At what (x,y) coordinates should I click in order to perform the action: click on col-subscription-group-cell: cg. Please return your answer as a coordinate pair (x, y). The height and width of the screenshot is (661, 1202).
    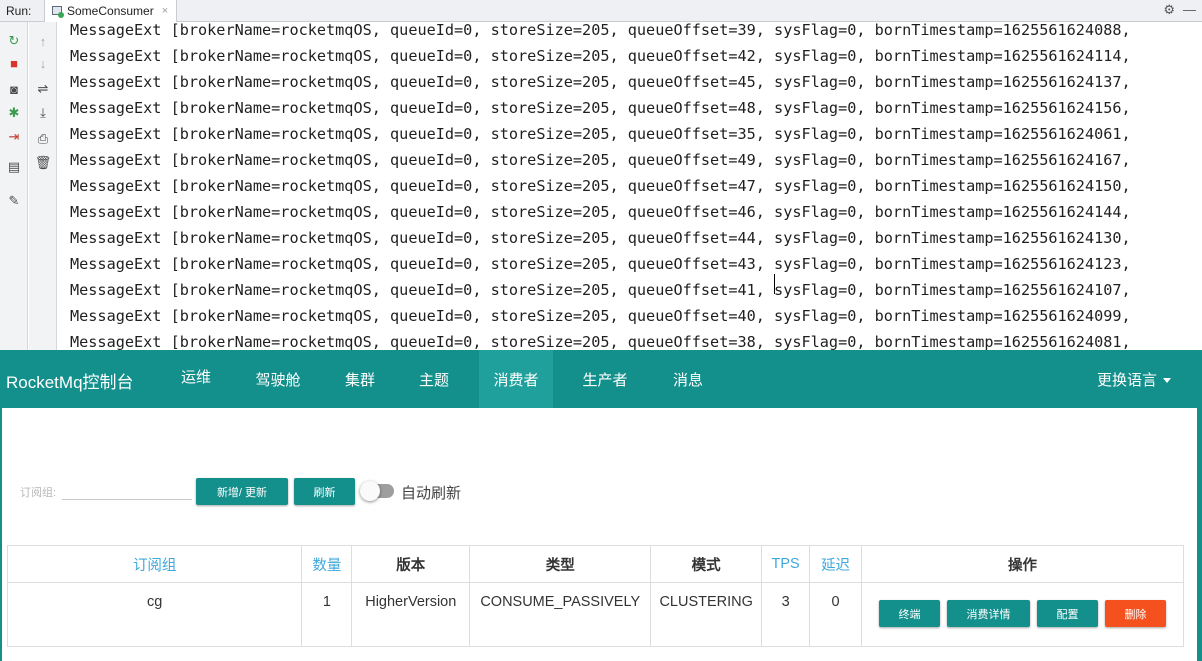
    Looking at the image, I should click on (154, 614).